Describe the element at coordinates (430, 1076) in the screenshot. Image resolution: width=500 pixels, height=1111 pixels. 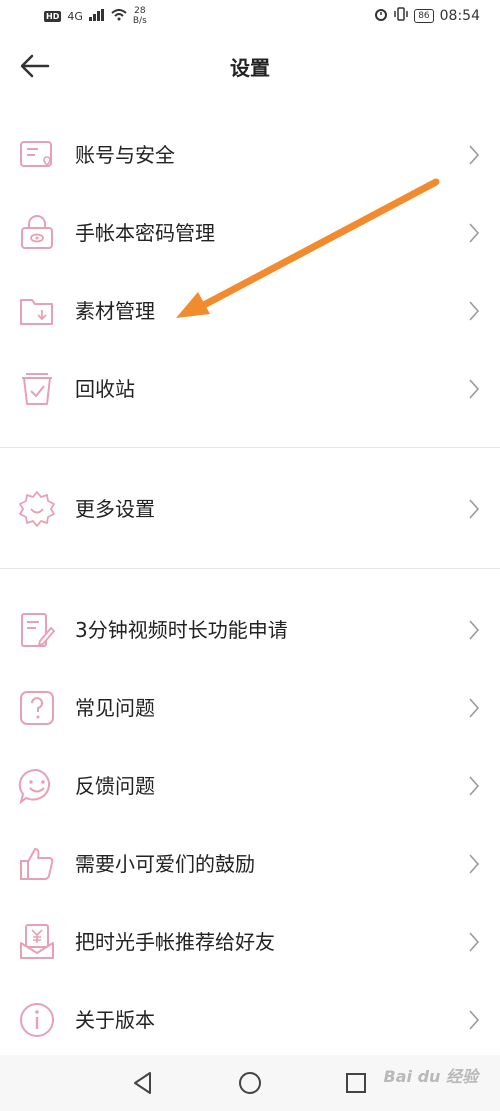
I see `watermark: Bai du 经验` at that location.